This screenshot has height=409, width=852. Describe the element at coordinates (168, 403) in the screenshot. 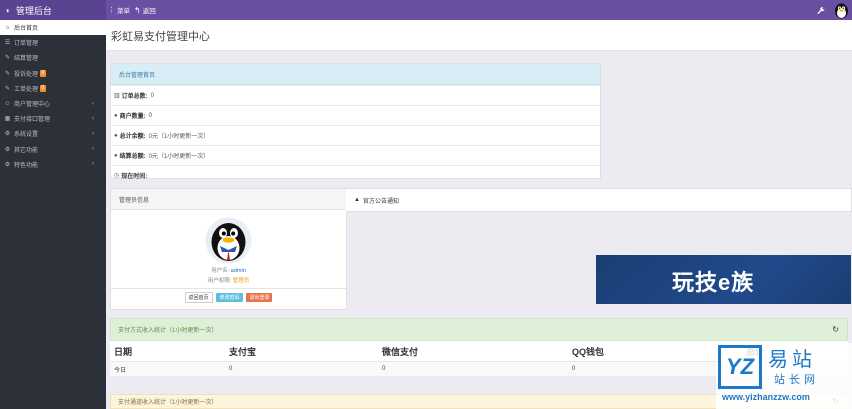

I see `channel-stats-title: 支付通道收入统计（1小时更新一次）` at that location.